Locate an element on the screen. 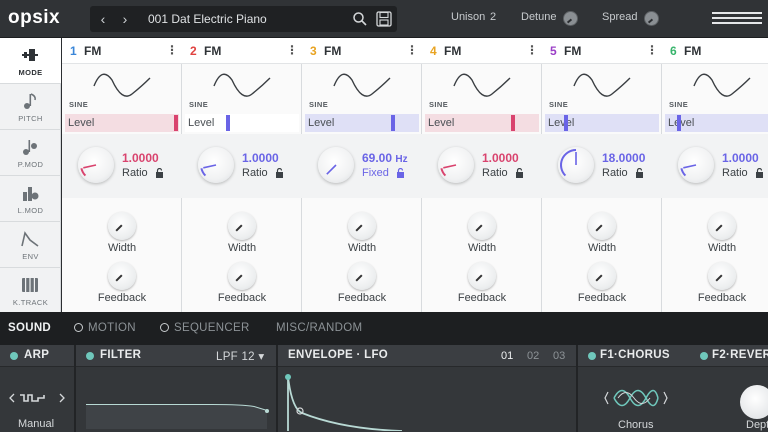  nav-item-ktrack: K.TRACK is located at coordinates (30, 291).